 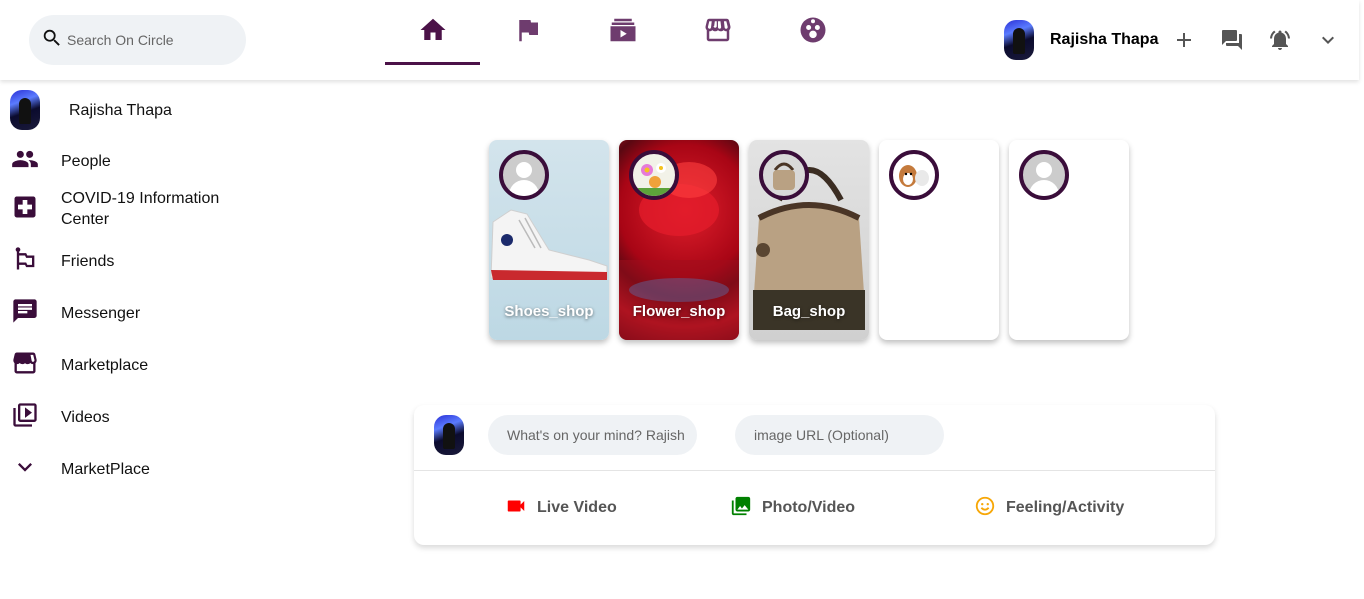 What do you see at coordinates (1232, 40) in the screenshot?
I see `forum-icon` at bounding box center [1232, 40].